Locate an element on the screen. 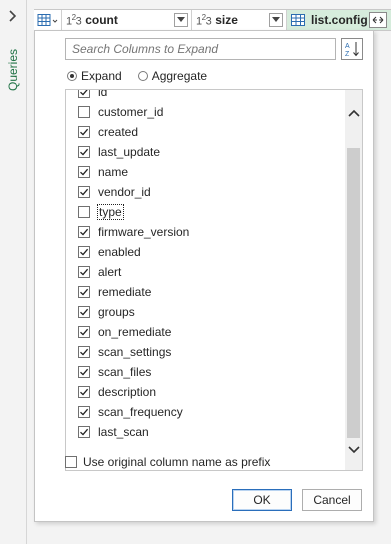 This screenshot has width=391, height=544. expand-mode-radio-group: Expand Aggregate is located at coordinates (142, 76).